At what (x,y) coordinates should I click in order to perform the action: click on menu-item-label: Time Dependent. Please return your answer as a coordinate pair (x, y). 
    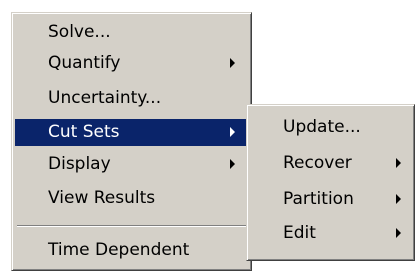
    Looking at the image, I should click on (119, 250).